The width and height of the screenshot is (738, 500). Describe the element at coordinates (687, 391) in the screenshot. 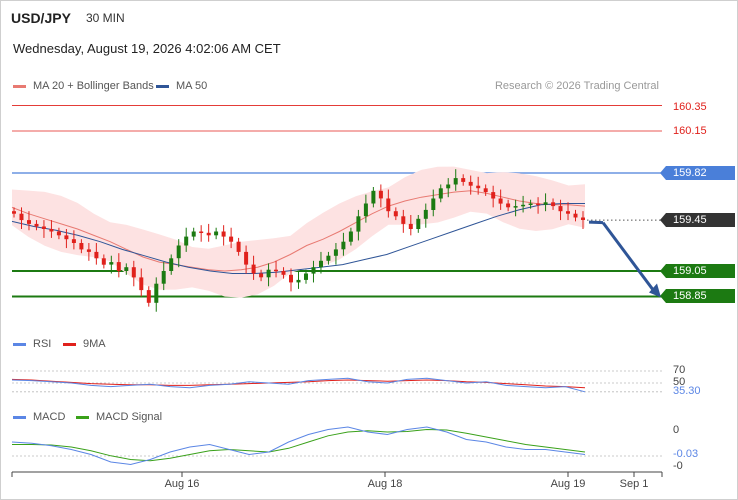

I see `rsi-value: 35.30` at that location.